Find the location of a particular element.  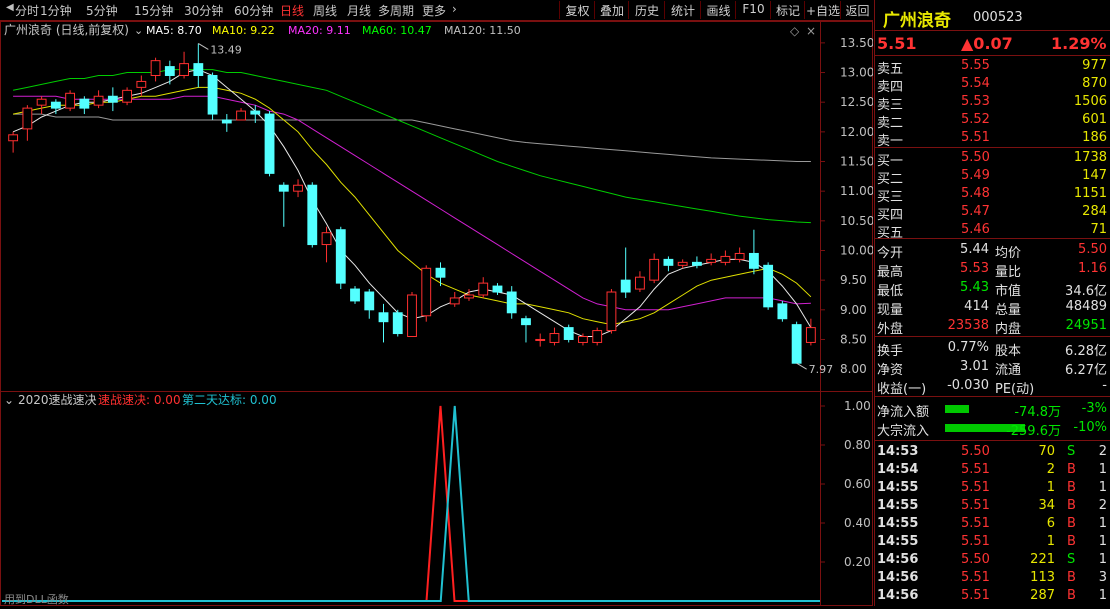

tick-time: 14:56 is located at coordinates (898, 577).